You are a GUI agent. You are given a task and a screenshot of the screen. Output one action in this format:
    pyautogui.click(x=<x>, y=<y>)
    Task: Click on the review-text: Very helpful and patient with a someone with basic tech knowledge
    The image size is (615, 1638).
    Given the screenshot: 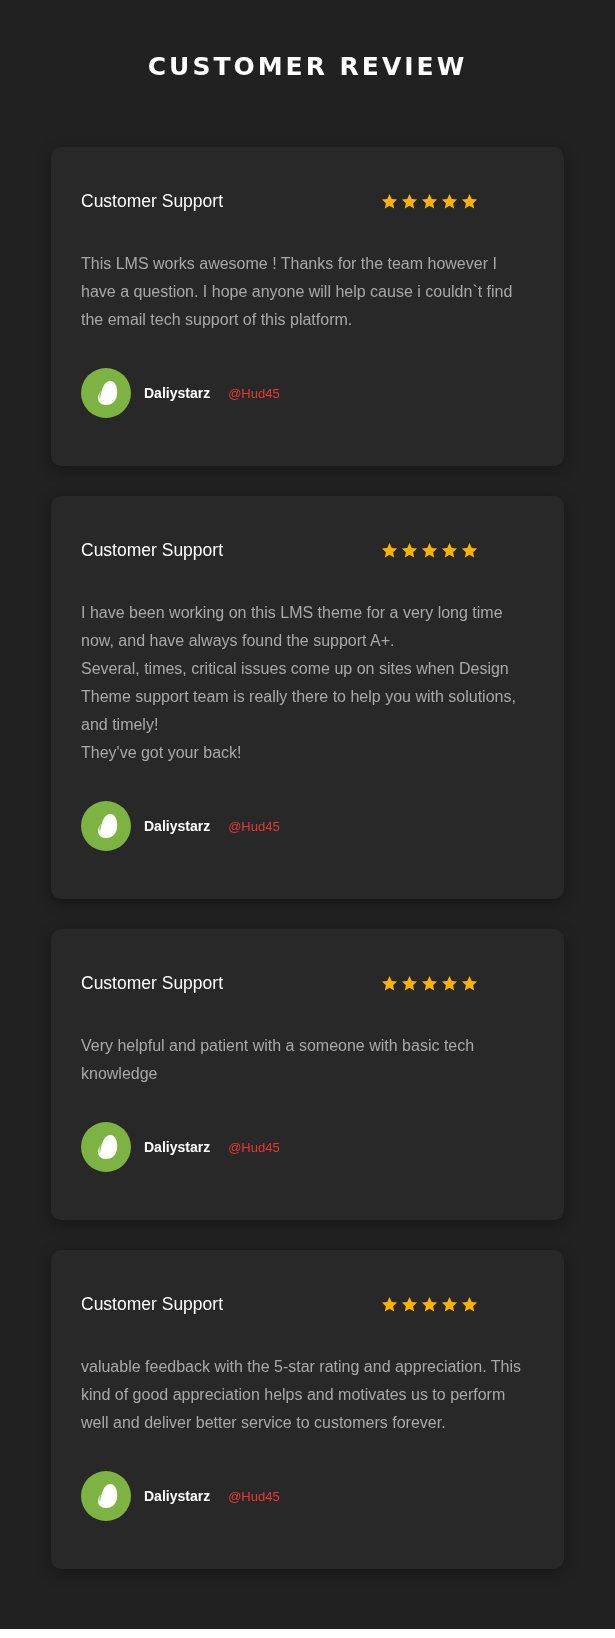 What is the action you would take?
    pyautogui.click(x=278, y=1060)
    